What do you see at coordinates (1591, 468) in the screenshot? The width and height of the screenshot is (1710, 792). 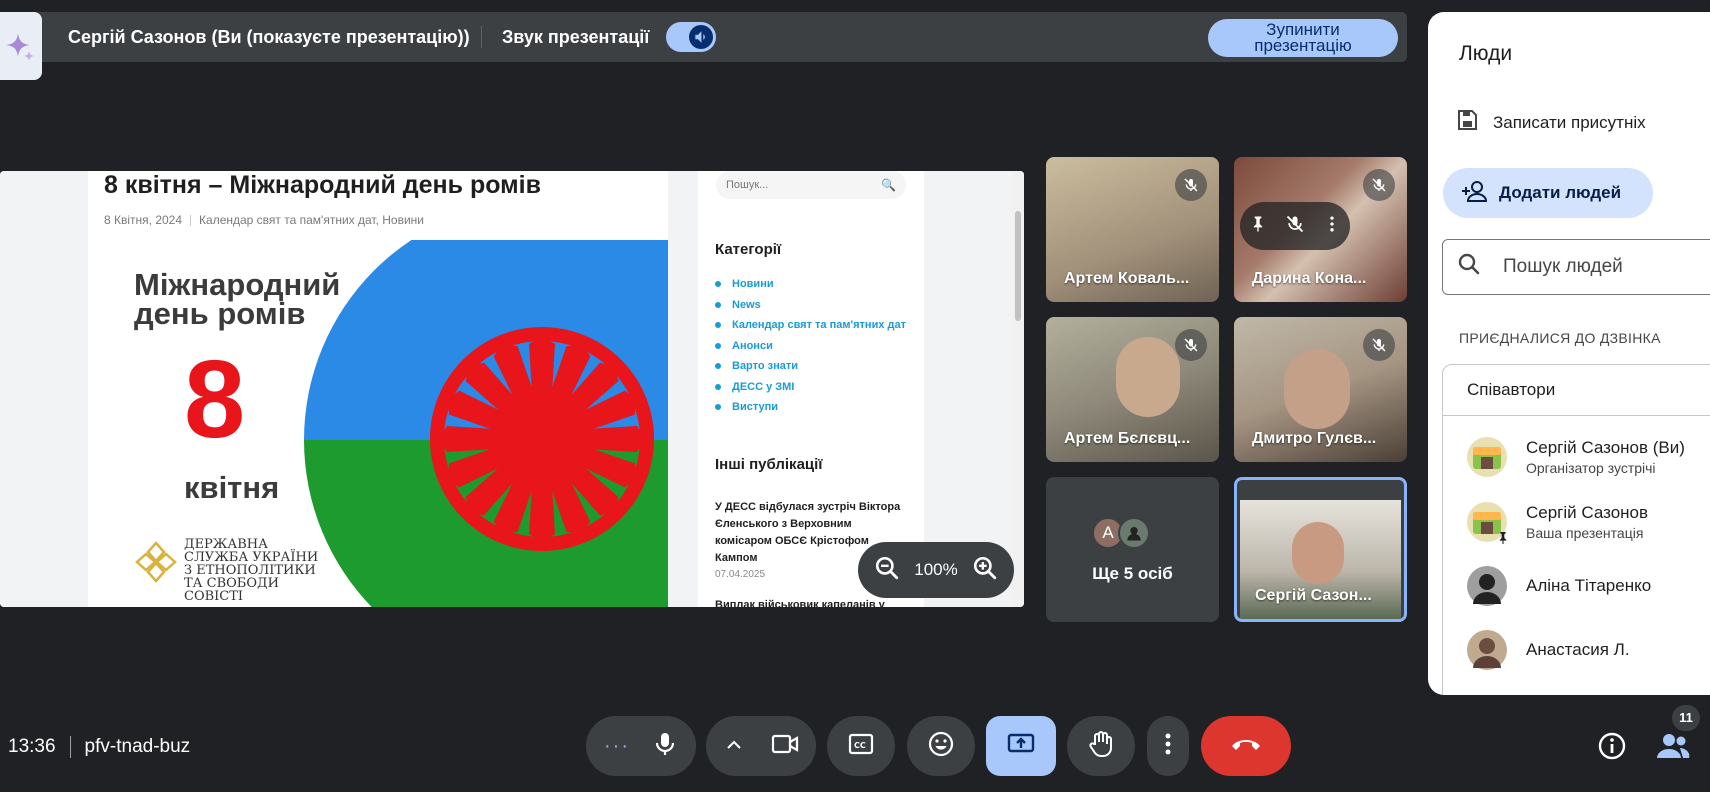 I see `person-role: Організатор зустрічі` at bounding box center [1591, 468].